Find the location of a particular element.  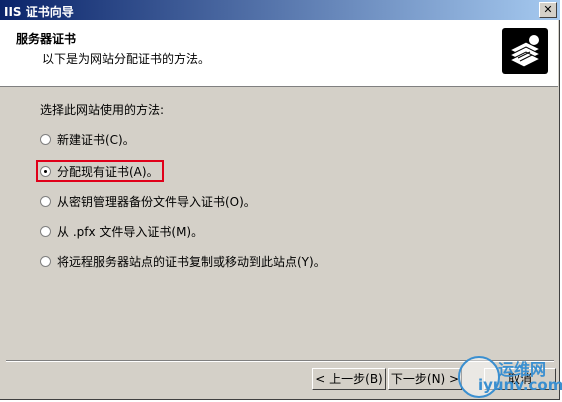

radio-import-keymanager is located at coordinates (45, 201).